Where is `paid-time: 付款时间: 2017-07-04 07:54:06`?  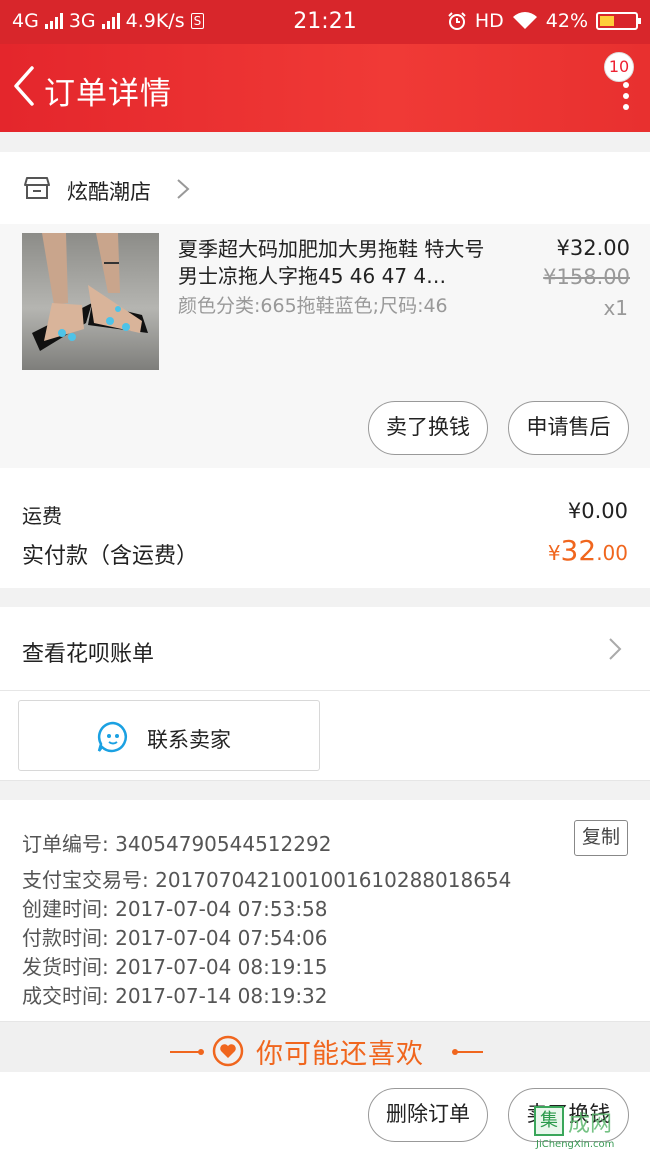
paid-time: 付款时间: 2017-07-04 07:54:06 is located at coordinates (175, 938).